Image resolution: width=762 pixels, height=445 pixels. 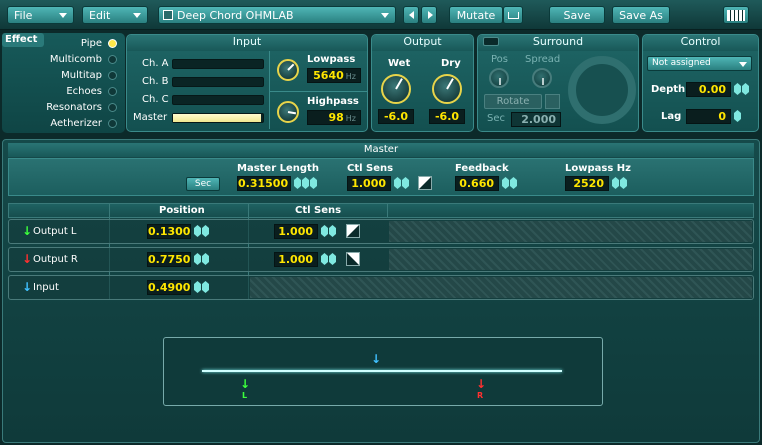 What do you see at coordinates (182, 210) in the screenshot?
I see `col-position: Position` at bounding box center [182, 210].